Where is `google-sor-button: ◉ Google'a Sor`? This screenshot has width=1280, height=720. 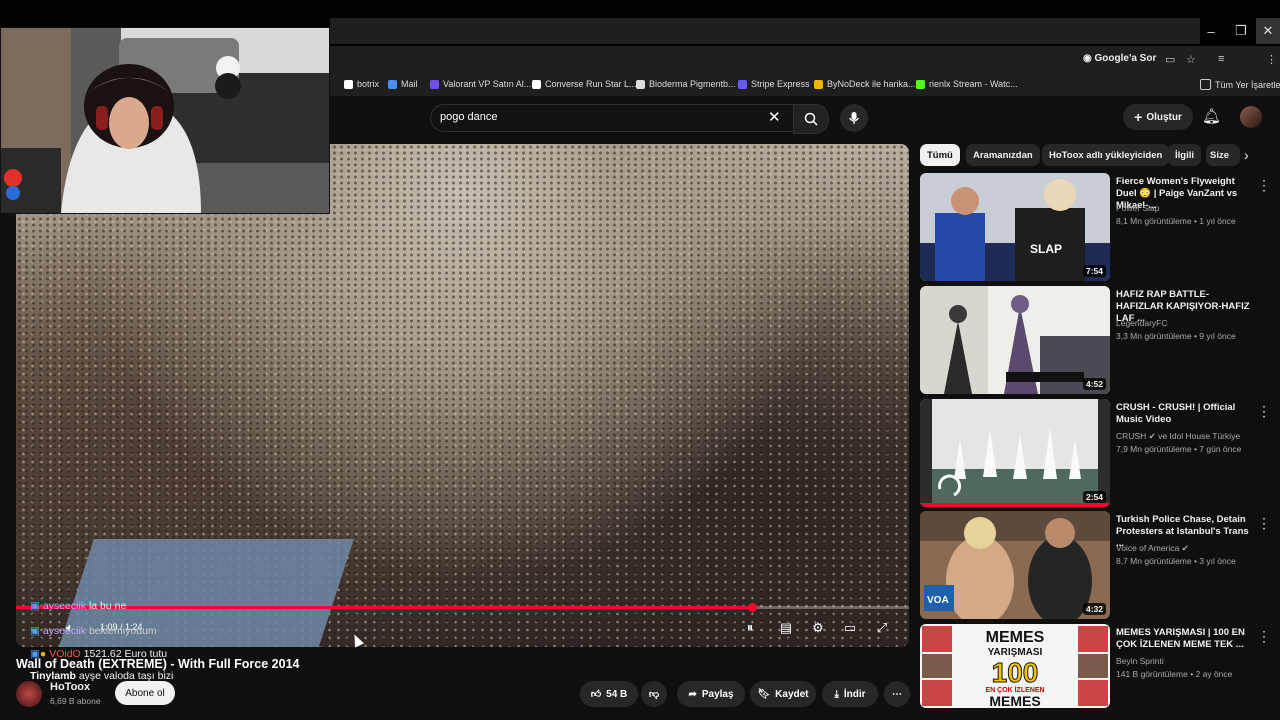 google-sor-button: ◉ Google'a Sor is located at coordinates (1119, 58).